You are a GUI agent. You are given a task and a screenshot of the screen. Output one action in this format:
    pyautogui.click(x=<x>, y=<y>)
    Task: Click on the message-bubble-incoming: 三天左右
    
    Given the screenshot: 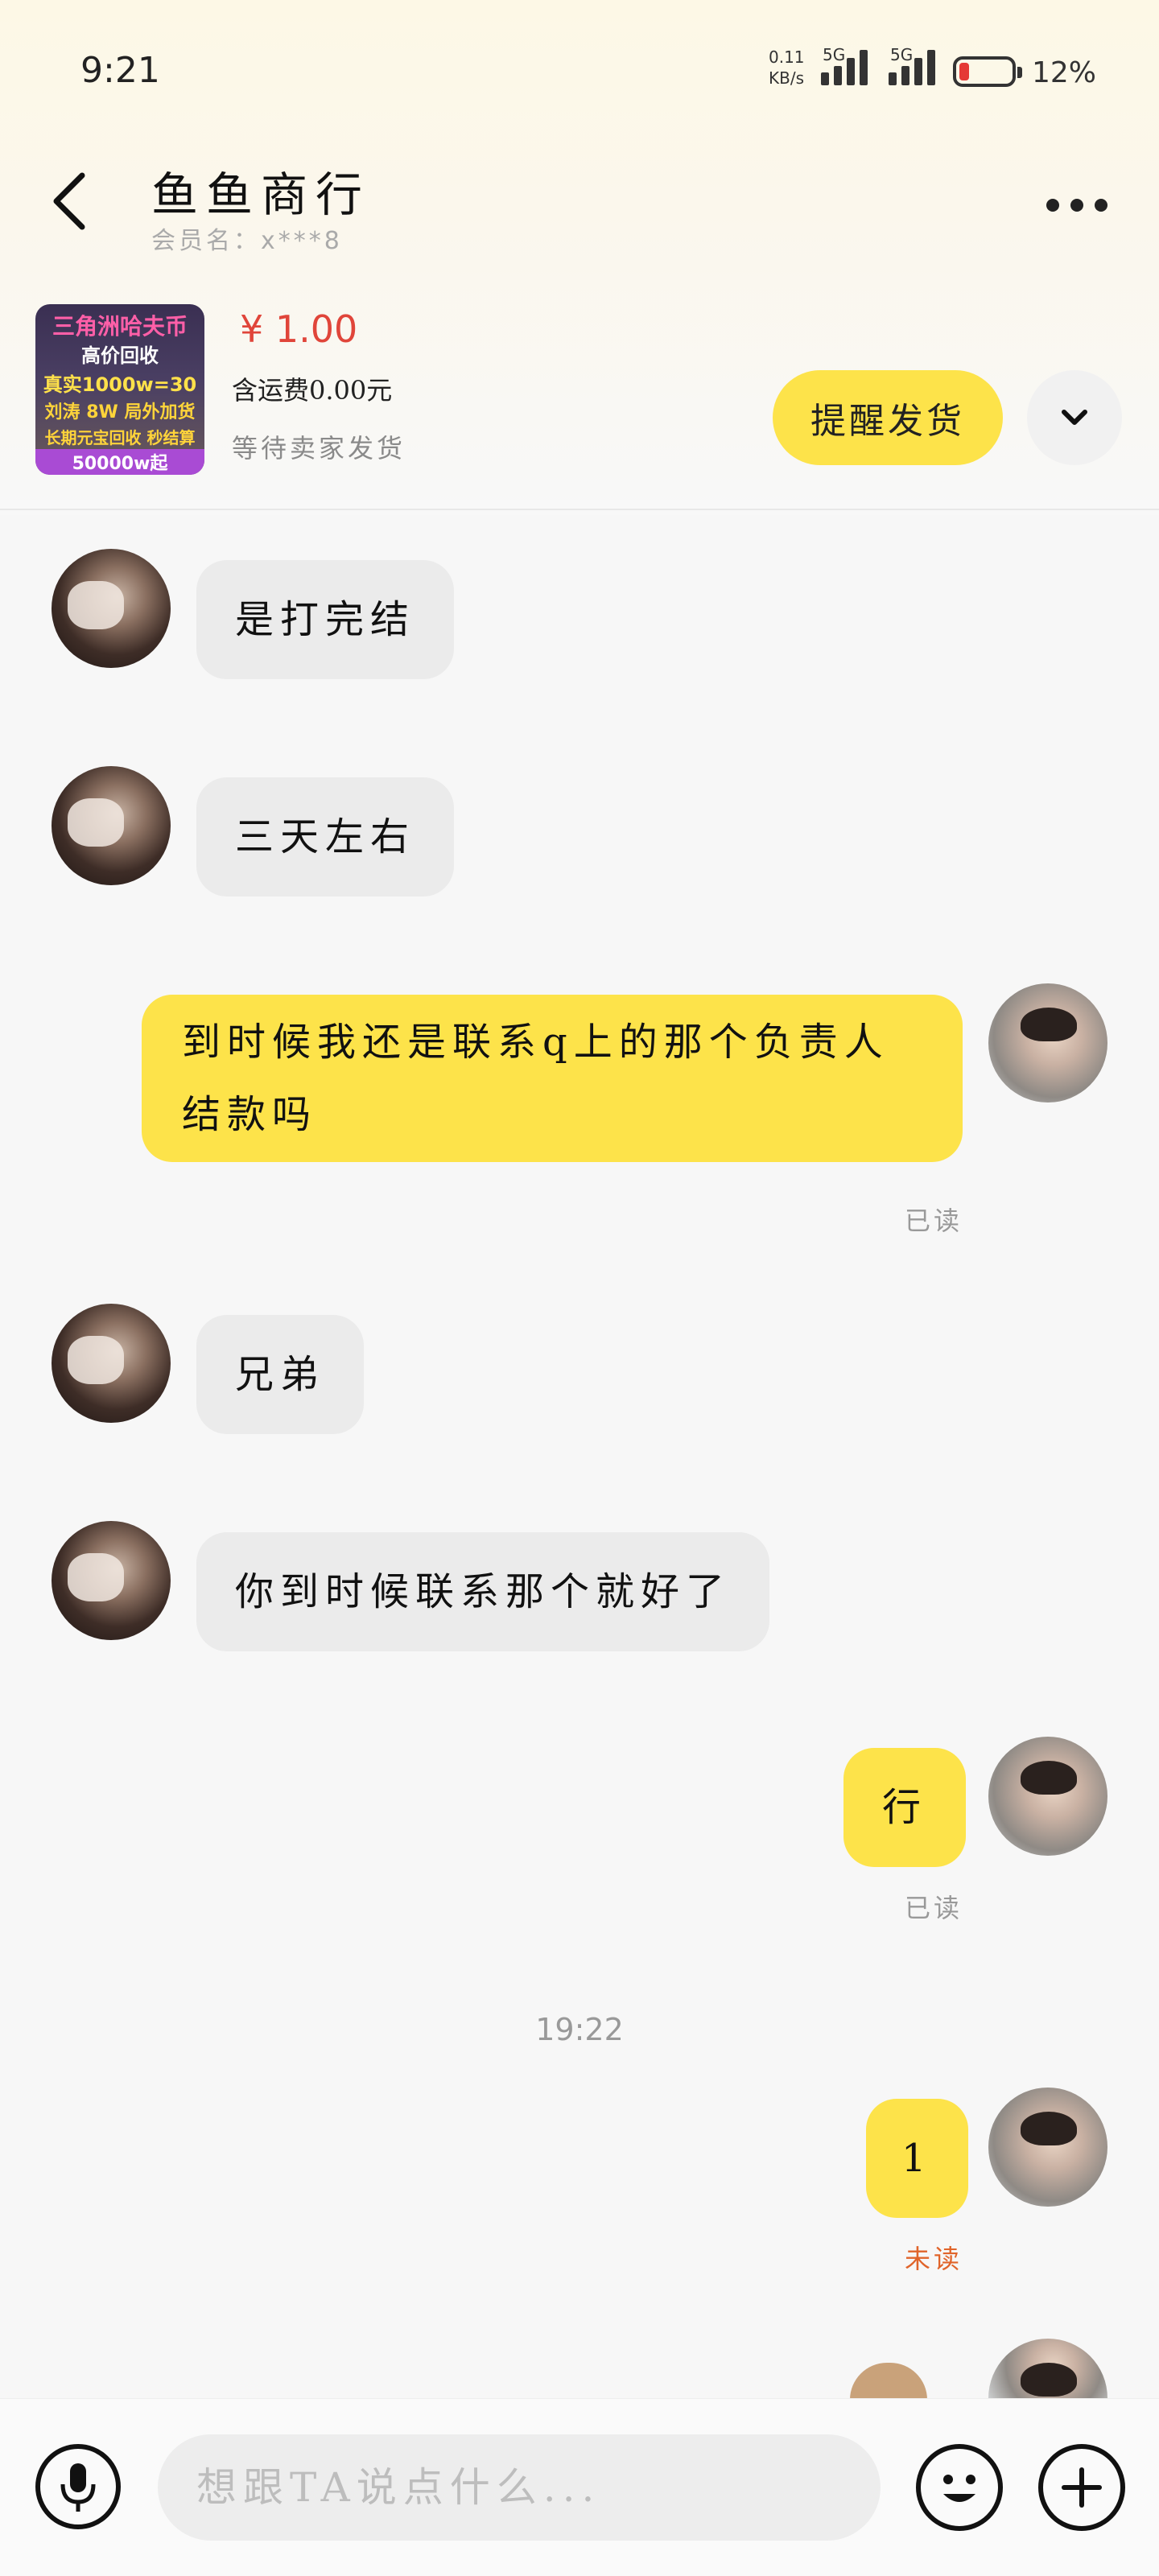 What is the action you would take?
    pyautogui.click(x=325, y=836)
    